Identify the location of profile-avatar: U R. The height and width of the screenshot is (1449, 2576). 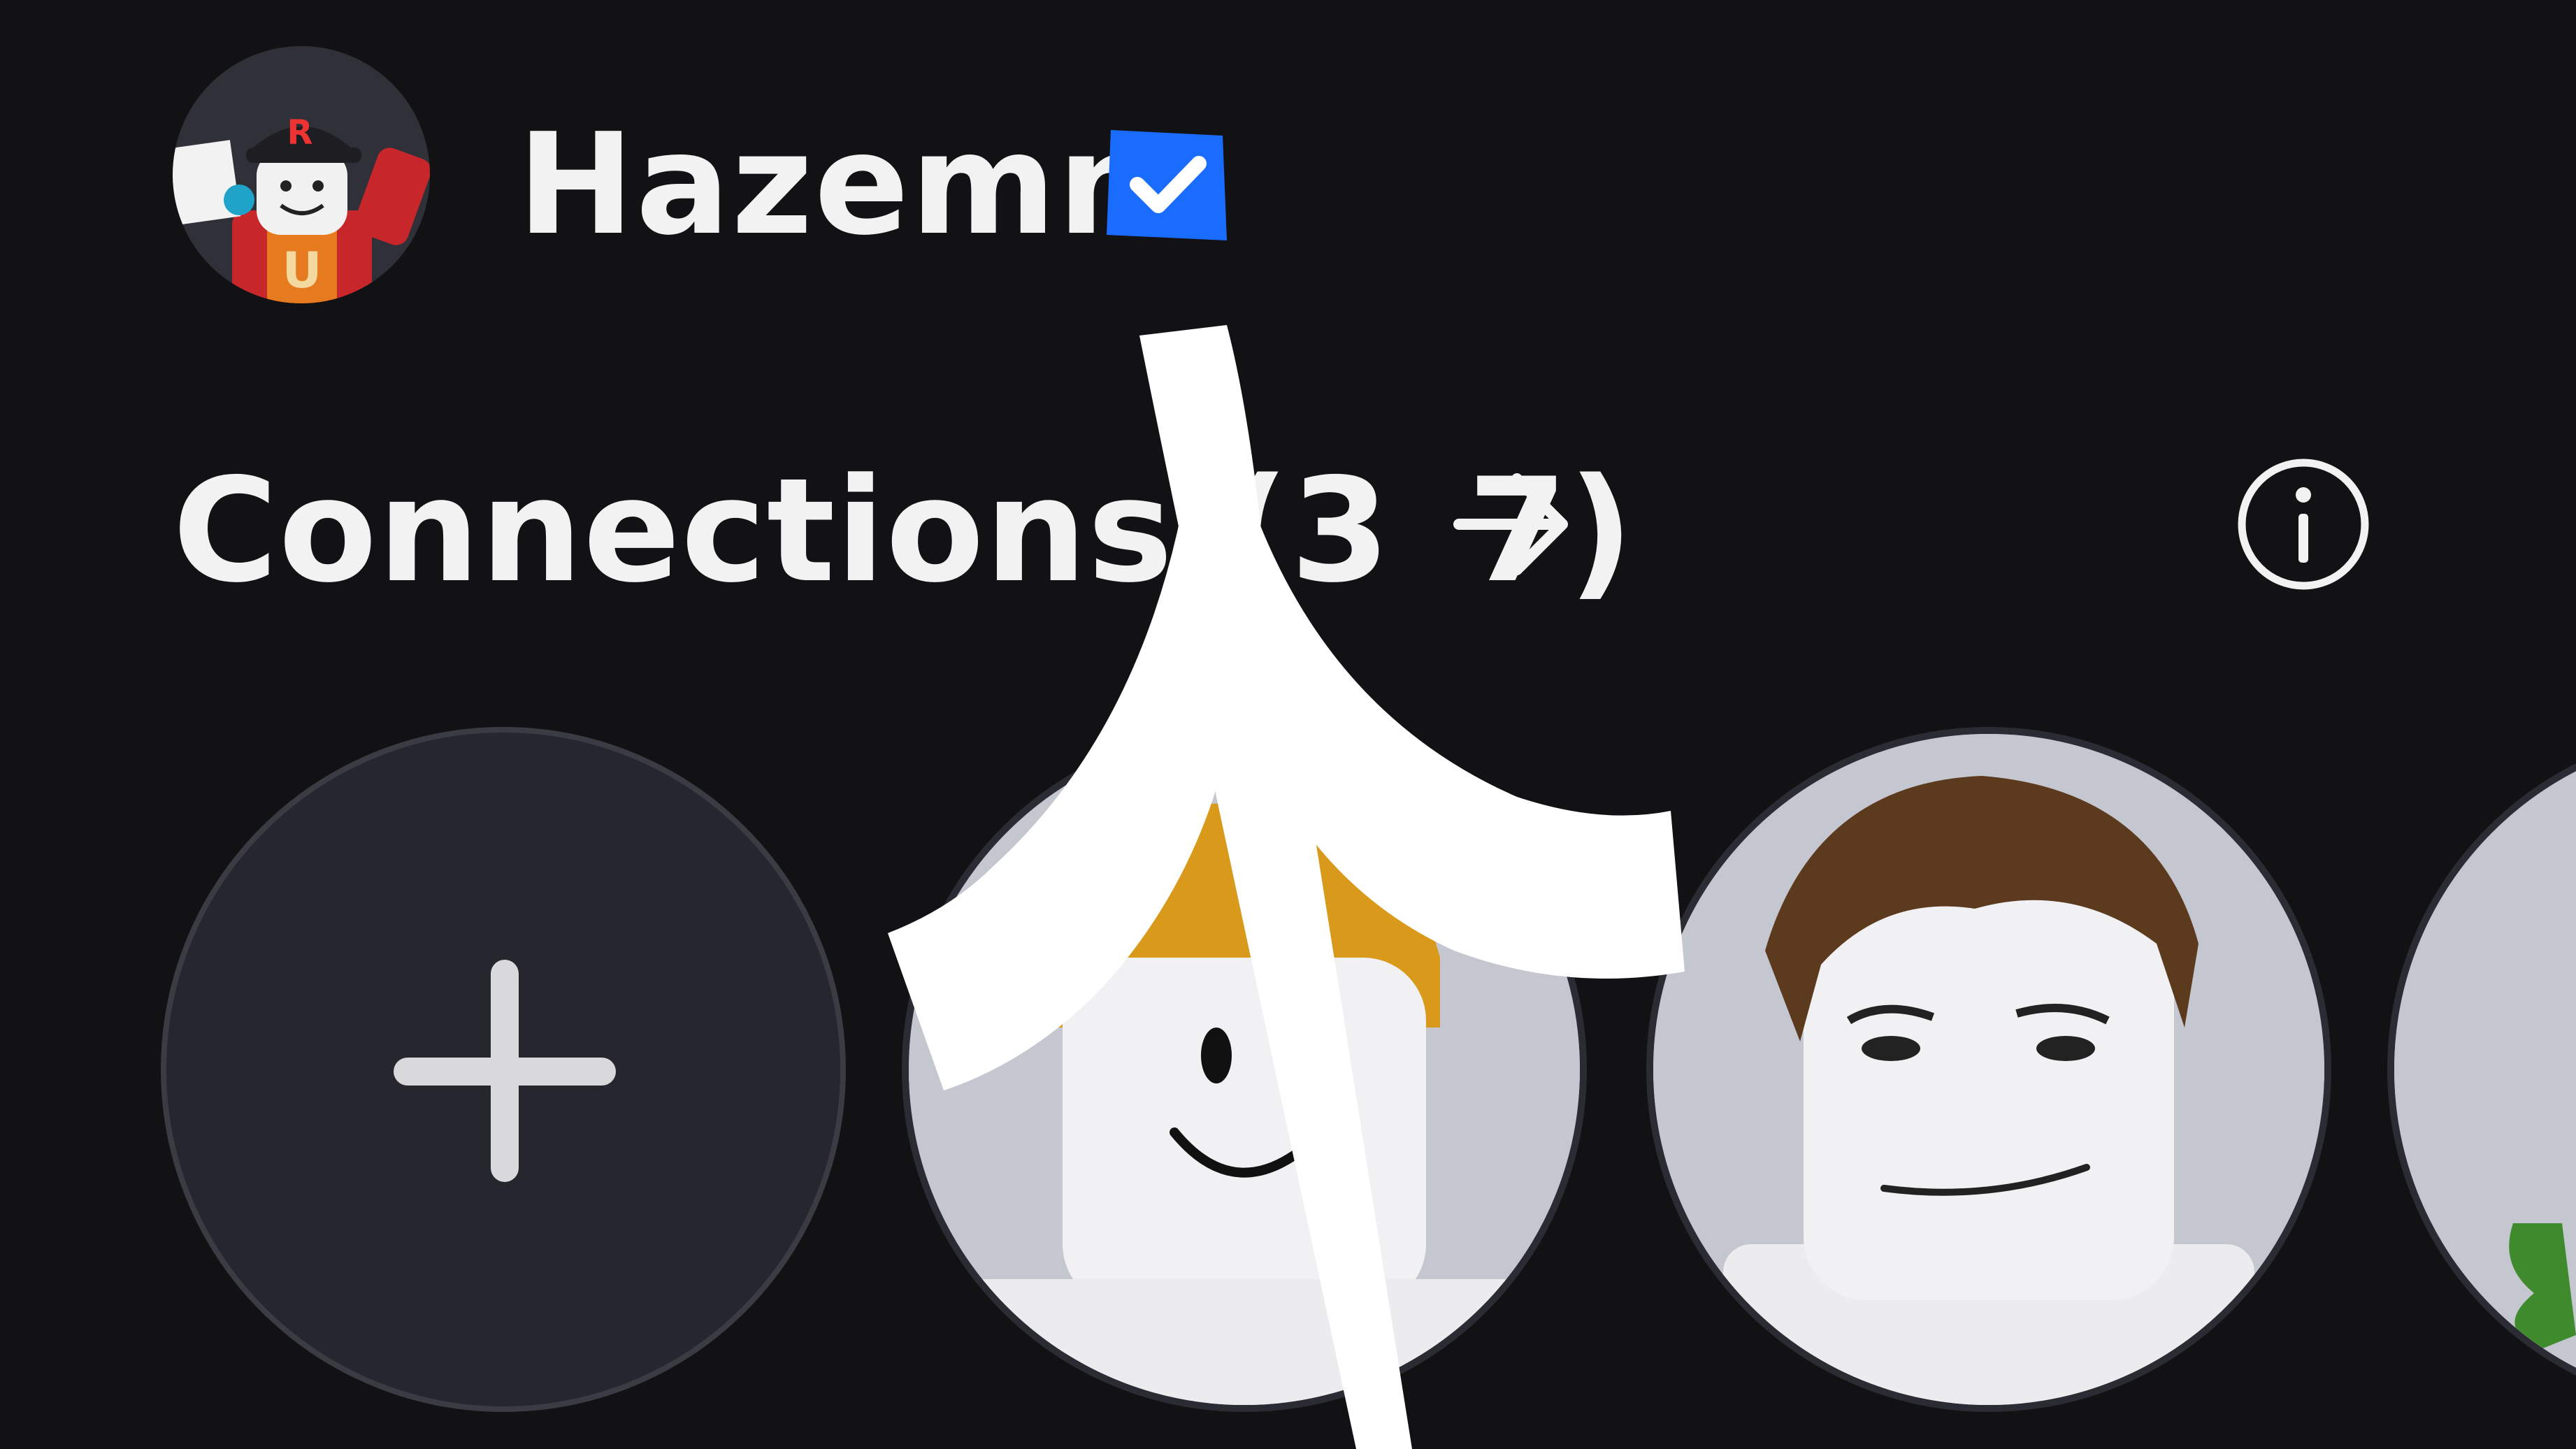
(301, 174).